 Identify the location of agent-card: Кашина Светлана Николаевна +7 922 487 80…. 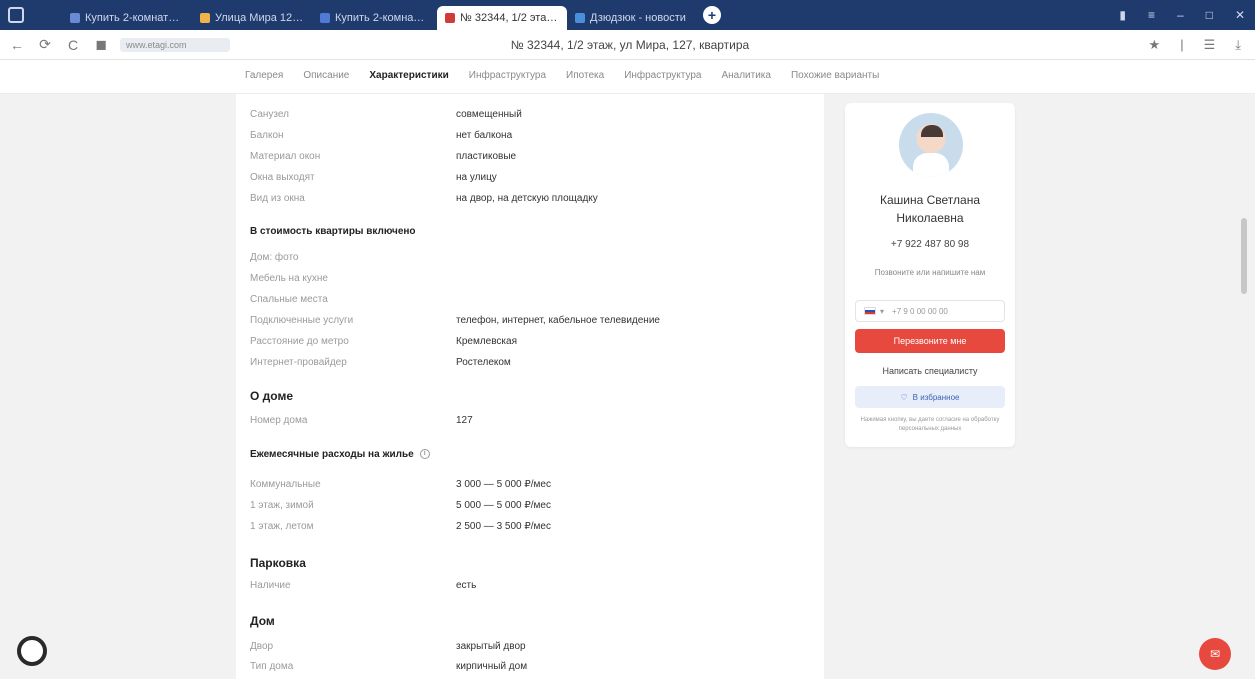
(930, 275).